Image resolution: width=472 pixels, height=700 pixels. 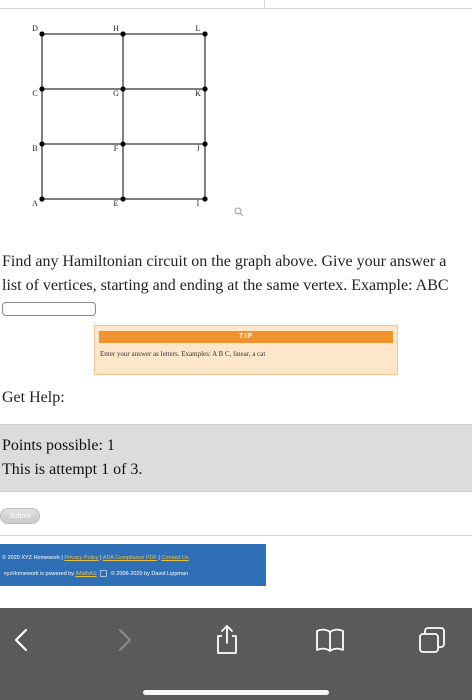 What do you see at coordinates (149, 573) in the screenshot?
I see `footer-credit: © 2006-2020 by David Lippman` at bounding box center [149, 573].